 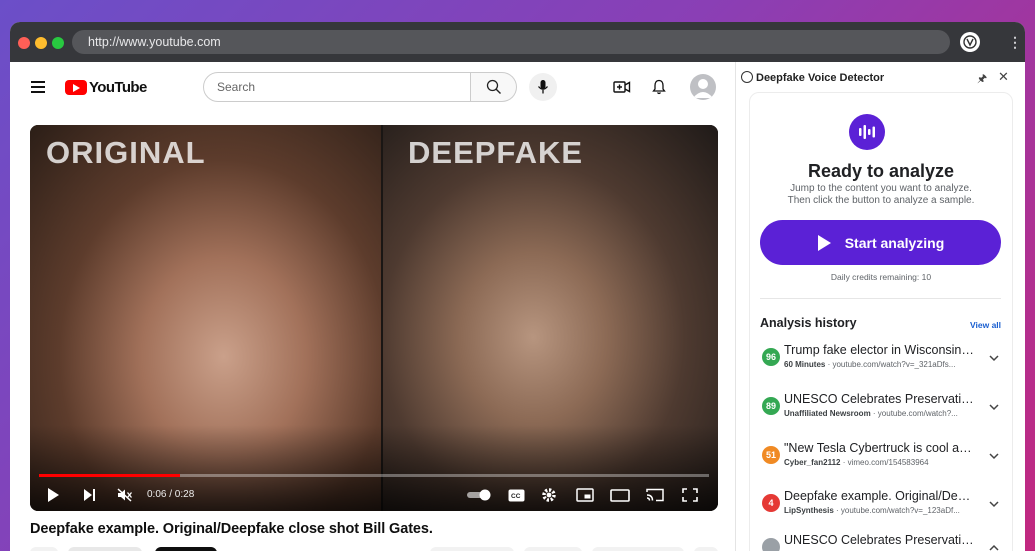 What do you see at coordinates (888, 462) in the screenshot?
I see `history-item-url: vimeo.com/154583964` at bounding box center [888, 462].